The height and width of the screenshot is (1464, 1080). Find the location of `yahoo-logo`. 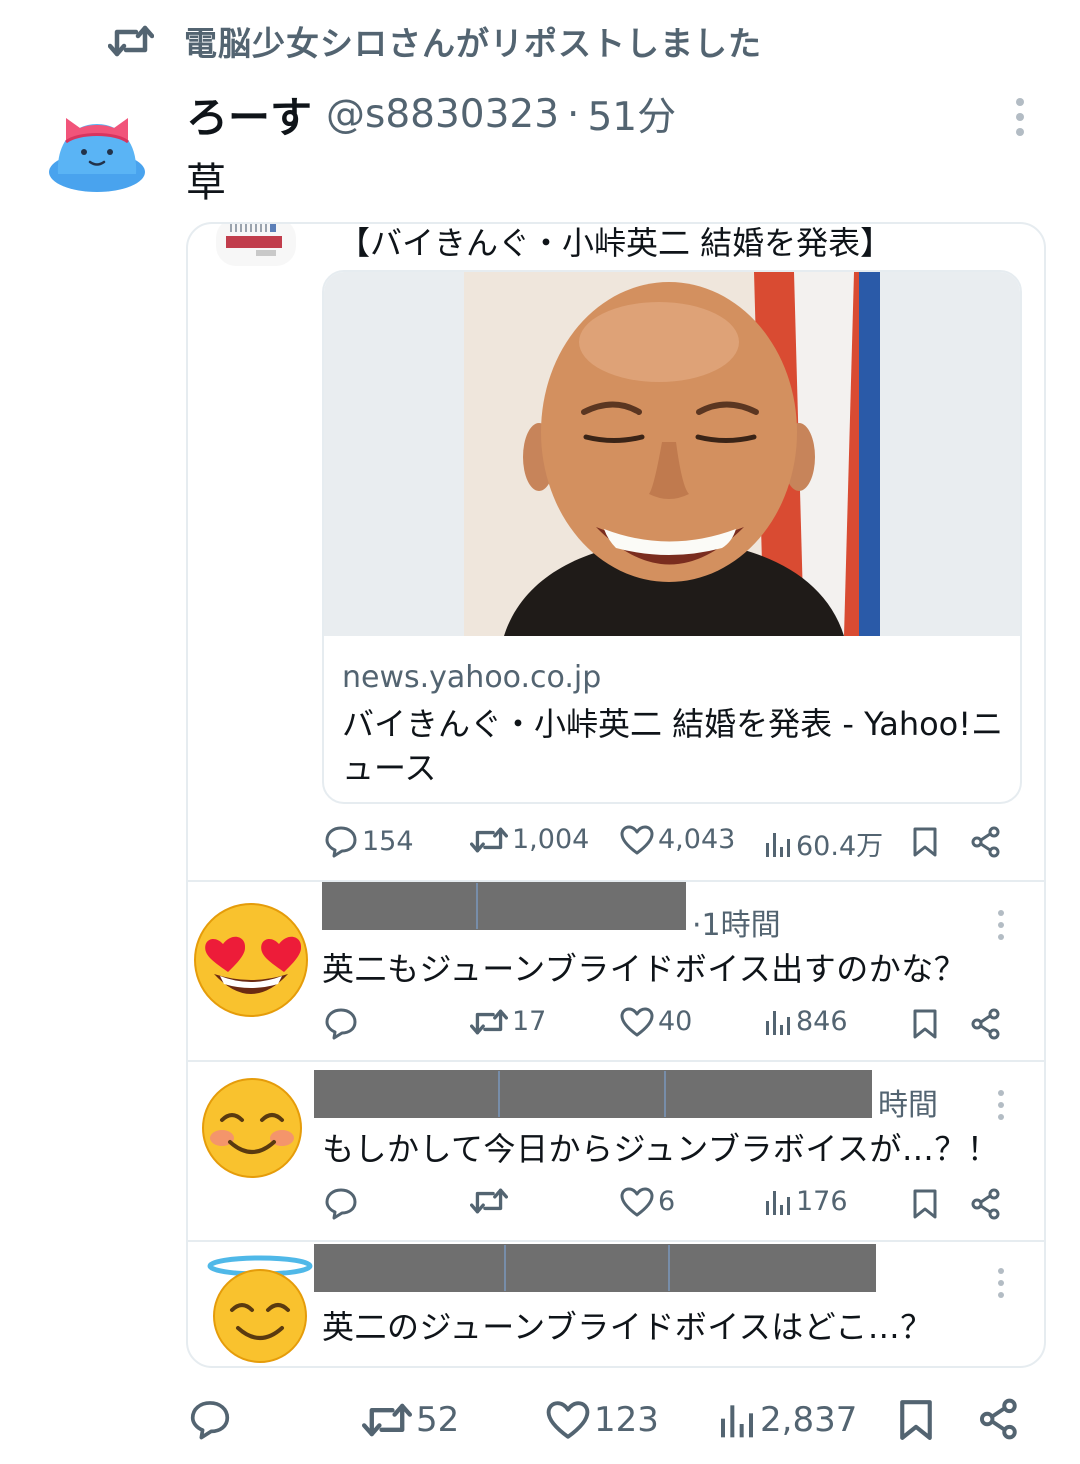

yahoo-logo is located at coordinates (256, 245).